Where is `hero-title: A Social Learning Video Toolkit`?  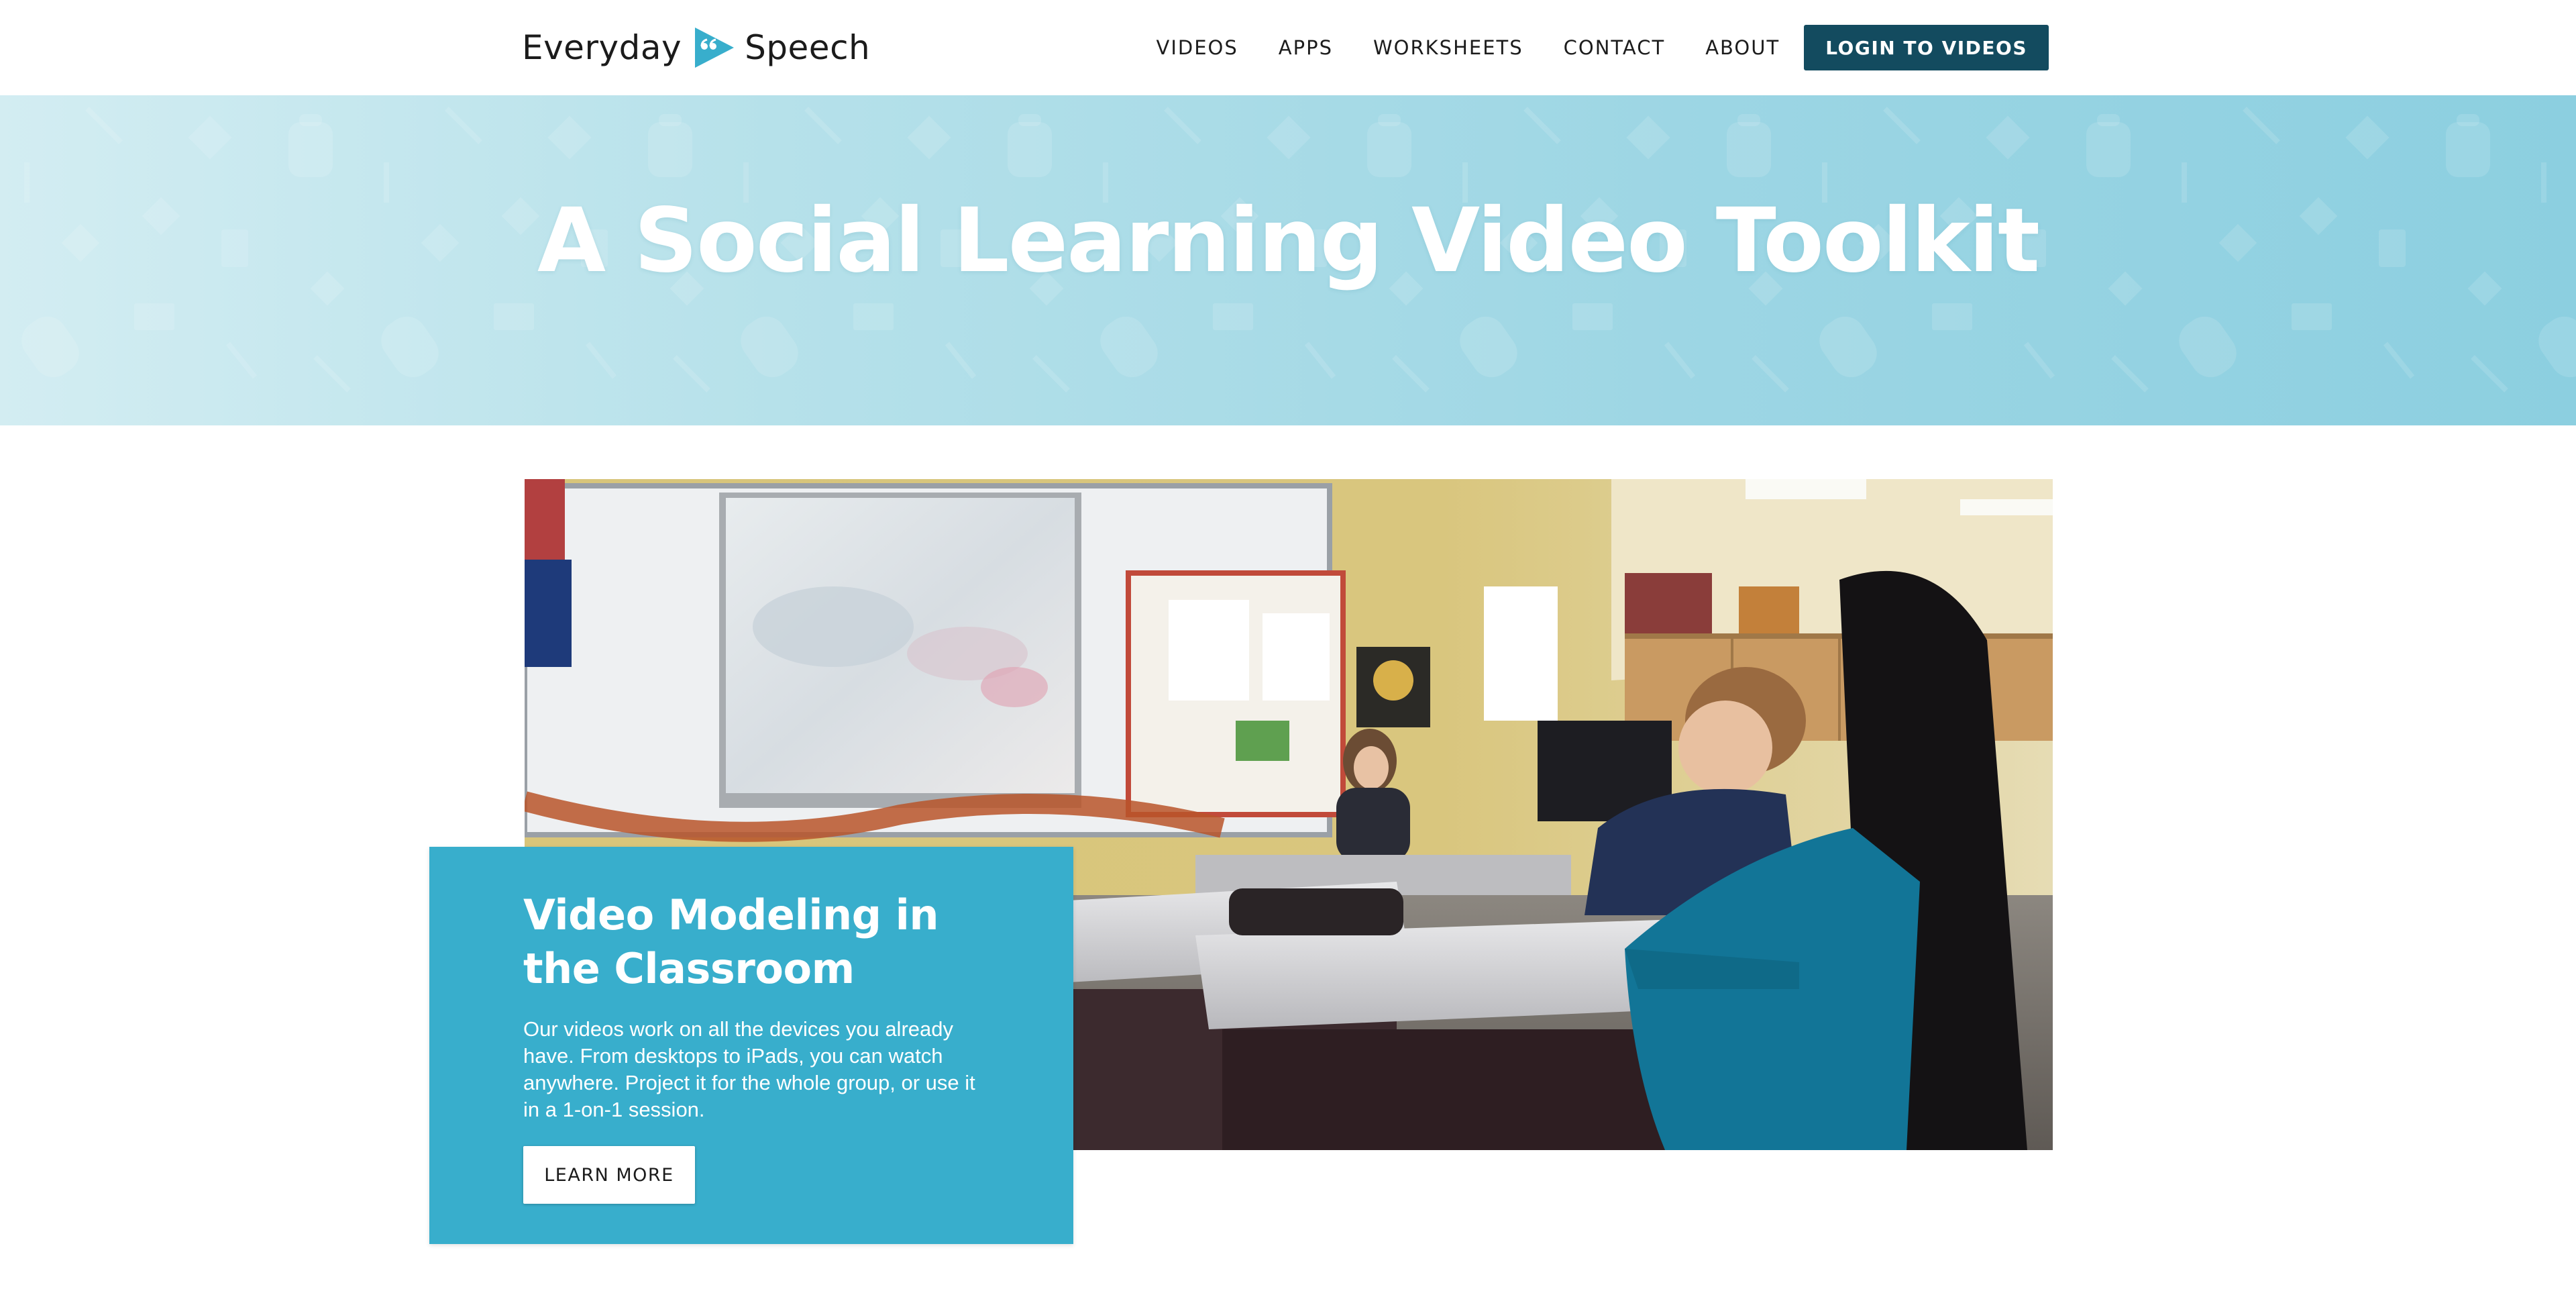 hero-title: A Social Learning Video Toolkit is located at coordinates (1288, 241).